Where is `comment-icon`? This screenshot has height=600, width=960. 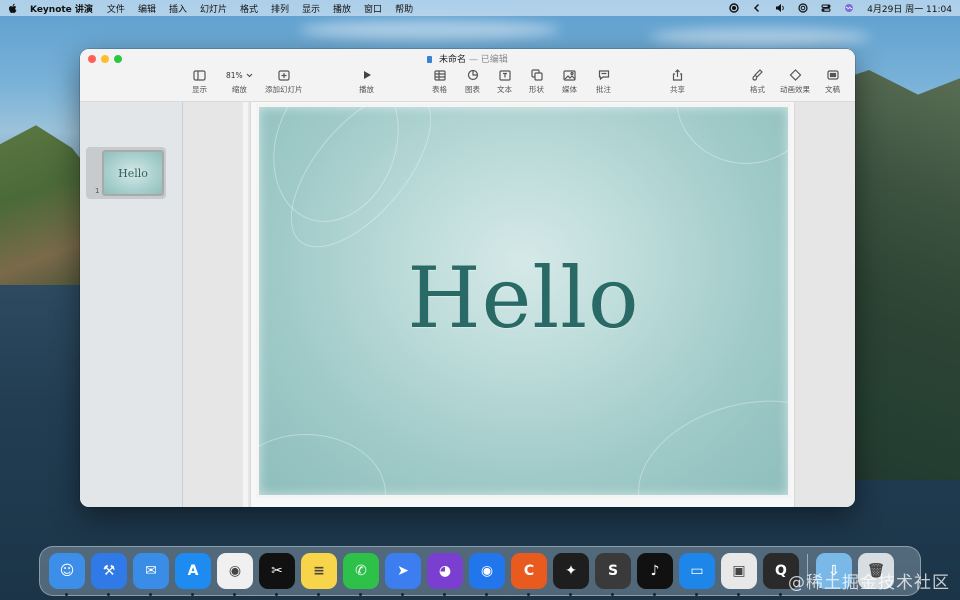
comment-icon is located at coordinates (604, 75).